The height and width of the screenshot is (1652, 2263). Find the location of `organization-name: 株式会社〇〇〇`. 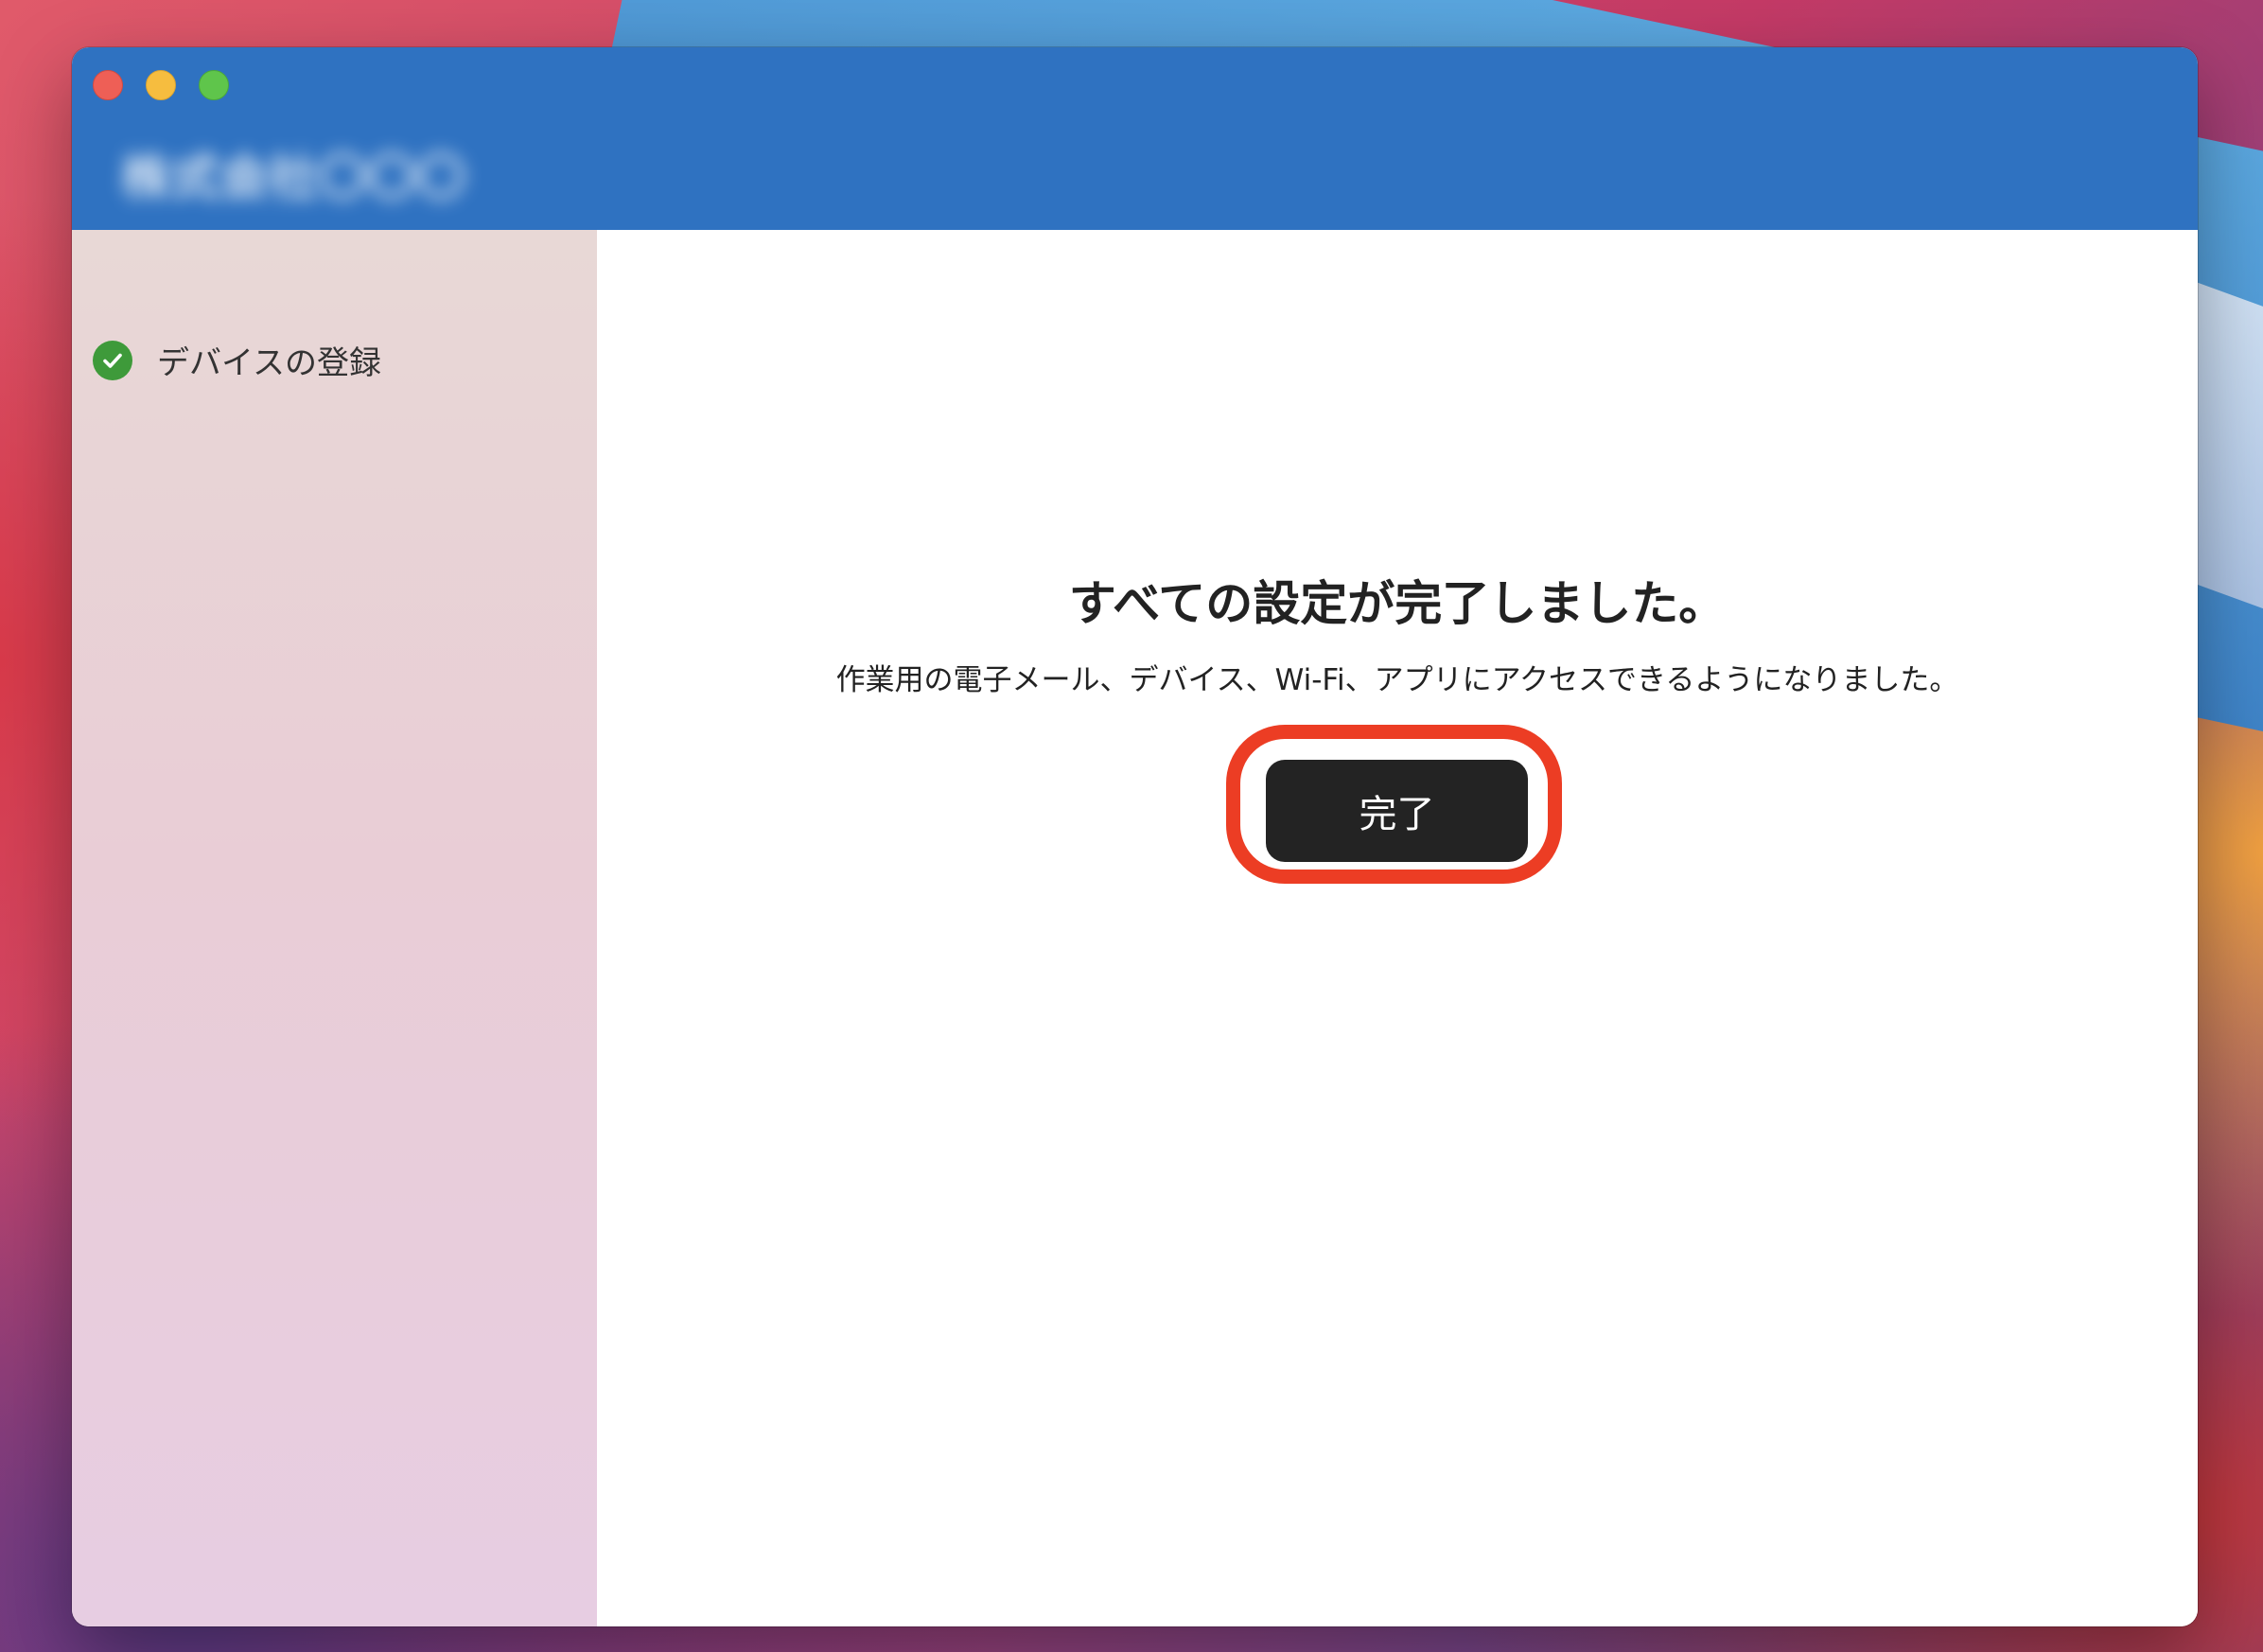

organization-name: 株式会社〇〇〇 is located at coordinates (293, 178).